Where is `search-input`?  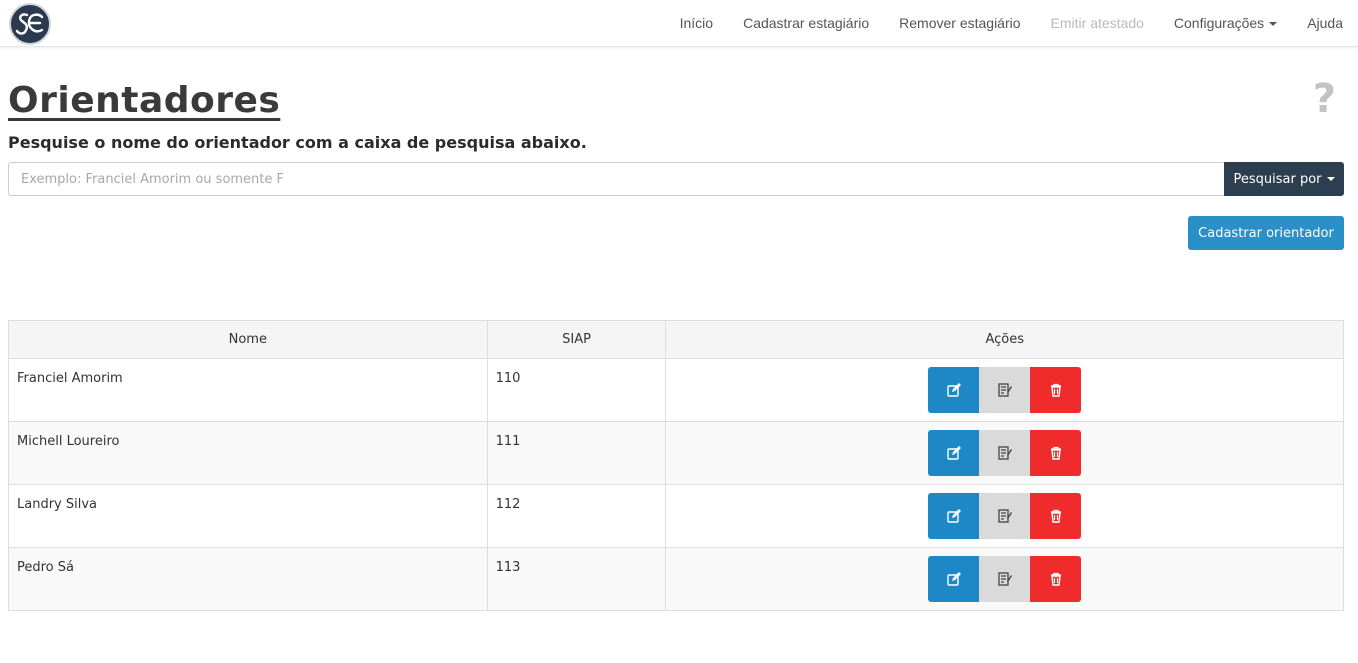
search-input is located at coordinates (616, 179).